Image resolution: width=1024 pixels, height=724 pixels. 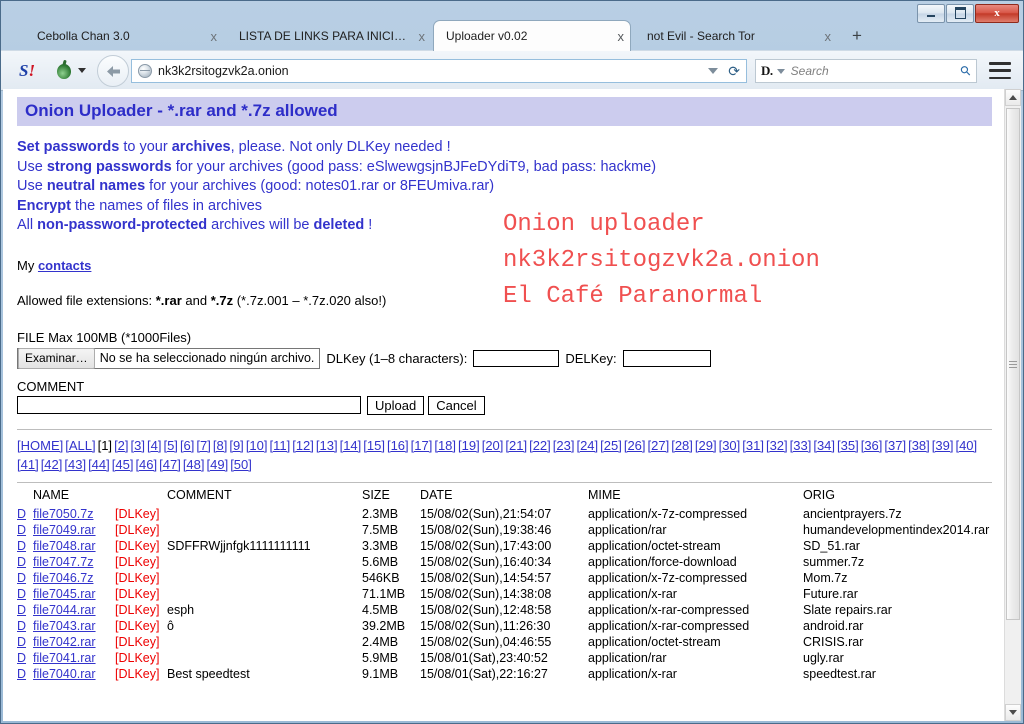 What do you see at coordinates (587, 445) in the screenshot?
I see `pager-page-link: [24]` at bounding box center [587, 445].